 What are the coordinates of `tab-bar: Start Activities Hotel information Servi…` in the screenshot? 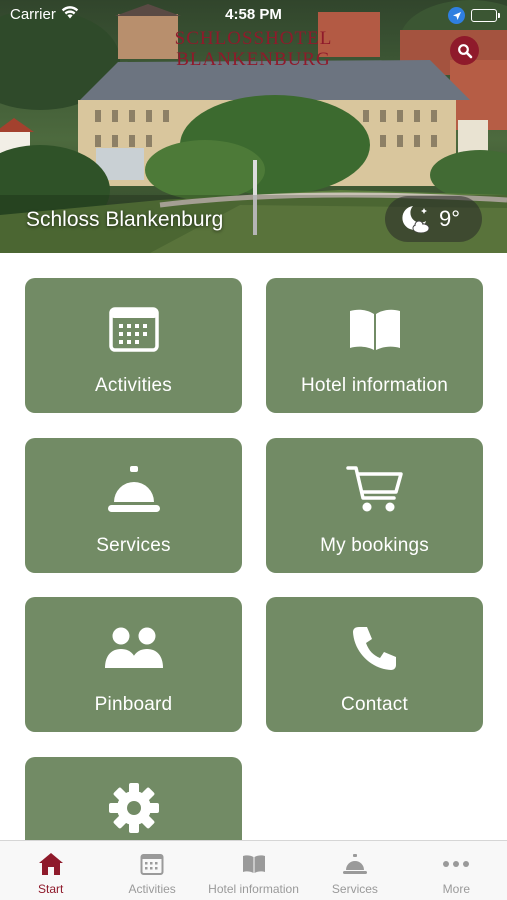 It's located at (253, 870).